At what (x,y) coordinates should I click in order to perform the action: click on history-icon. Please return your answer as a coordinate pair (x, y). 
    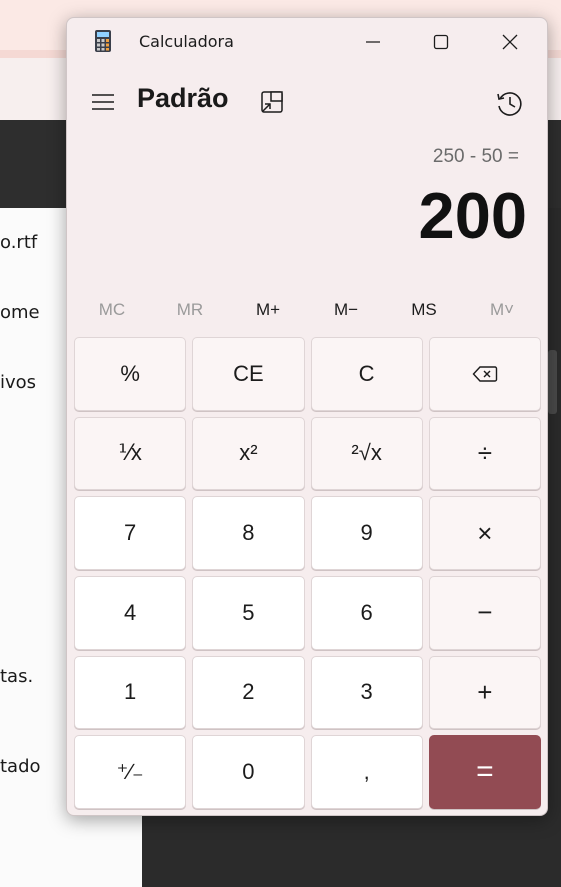
    Looking at the image, I should click on (510, 104).